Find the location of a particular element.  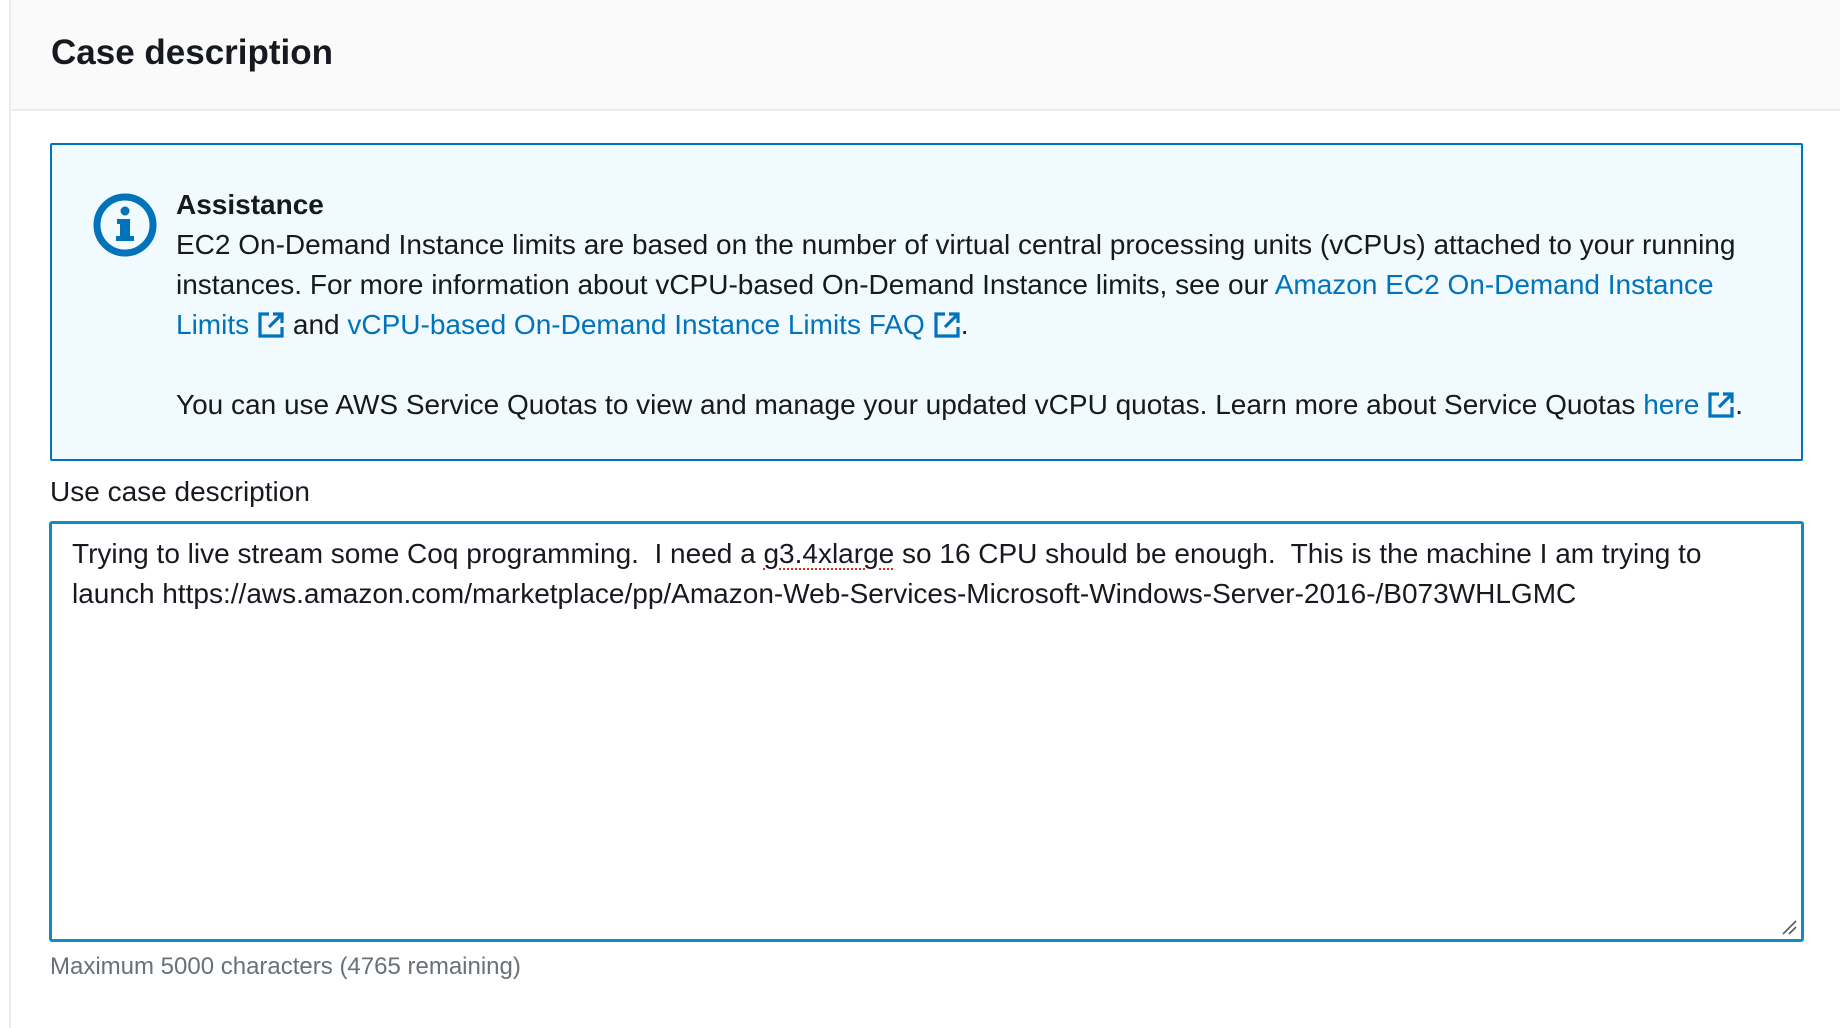

info-icon is located at coordinates (125, 225).